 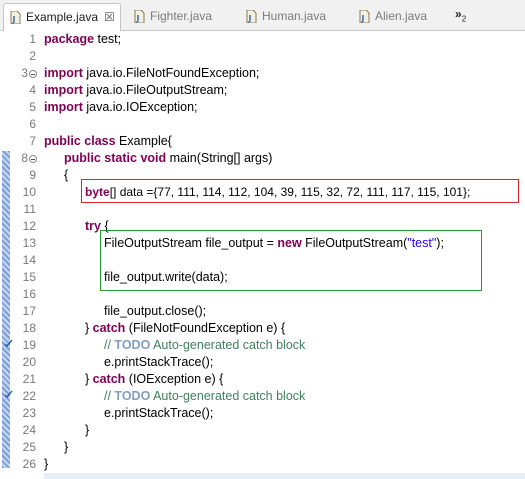 What do you see at coordinates (29, 362) in the screenshot?
I see `line-number: 20` at bounding box center [29, 362].